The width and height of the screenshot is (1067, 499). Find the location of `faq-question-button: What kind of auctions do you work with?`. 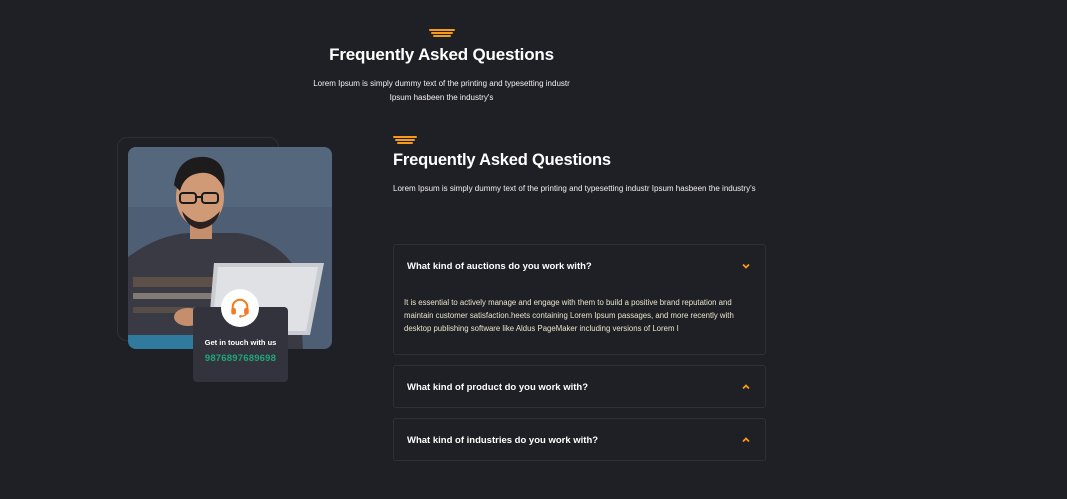

faq-question-button: What kind of auctions do you work with? is located at coordinates (579, 266).